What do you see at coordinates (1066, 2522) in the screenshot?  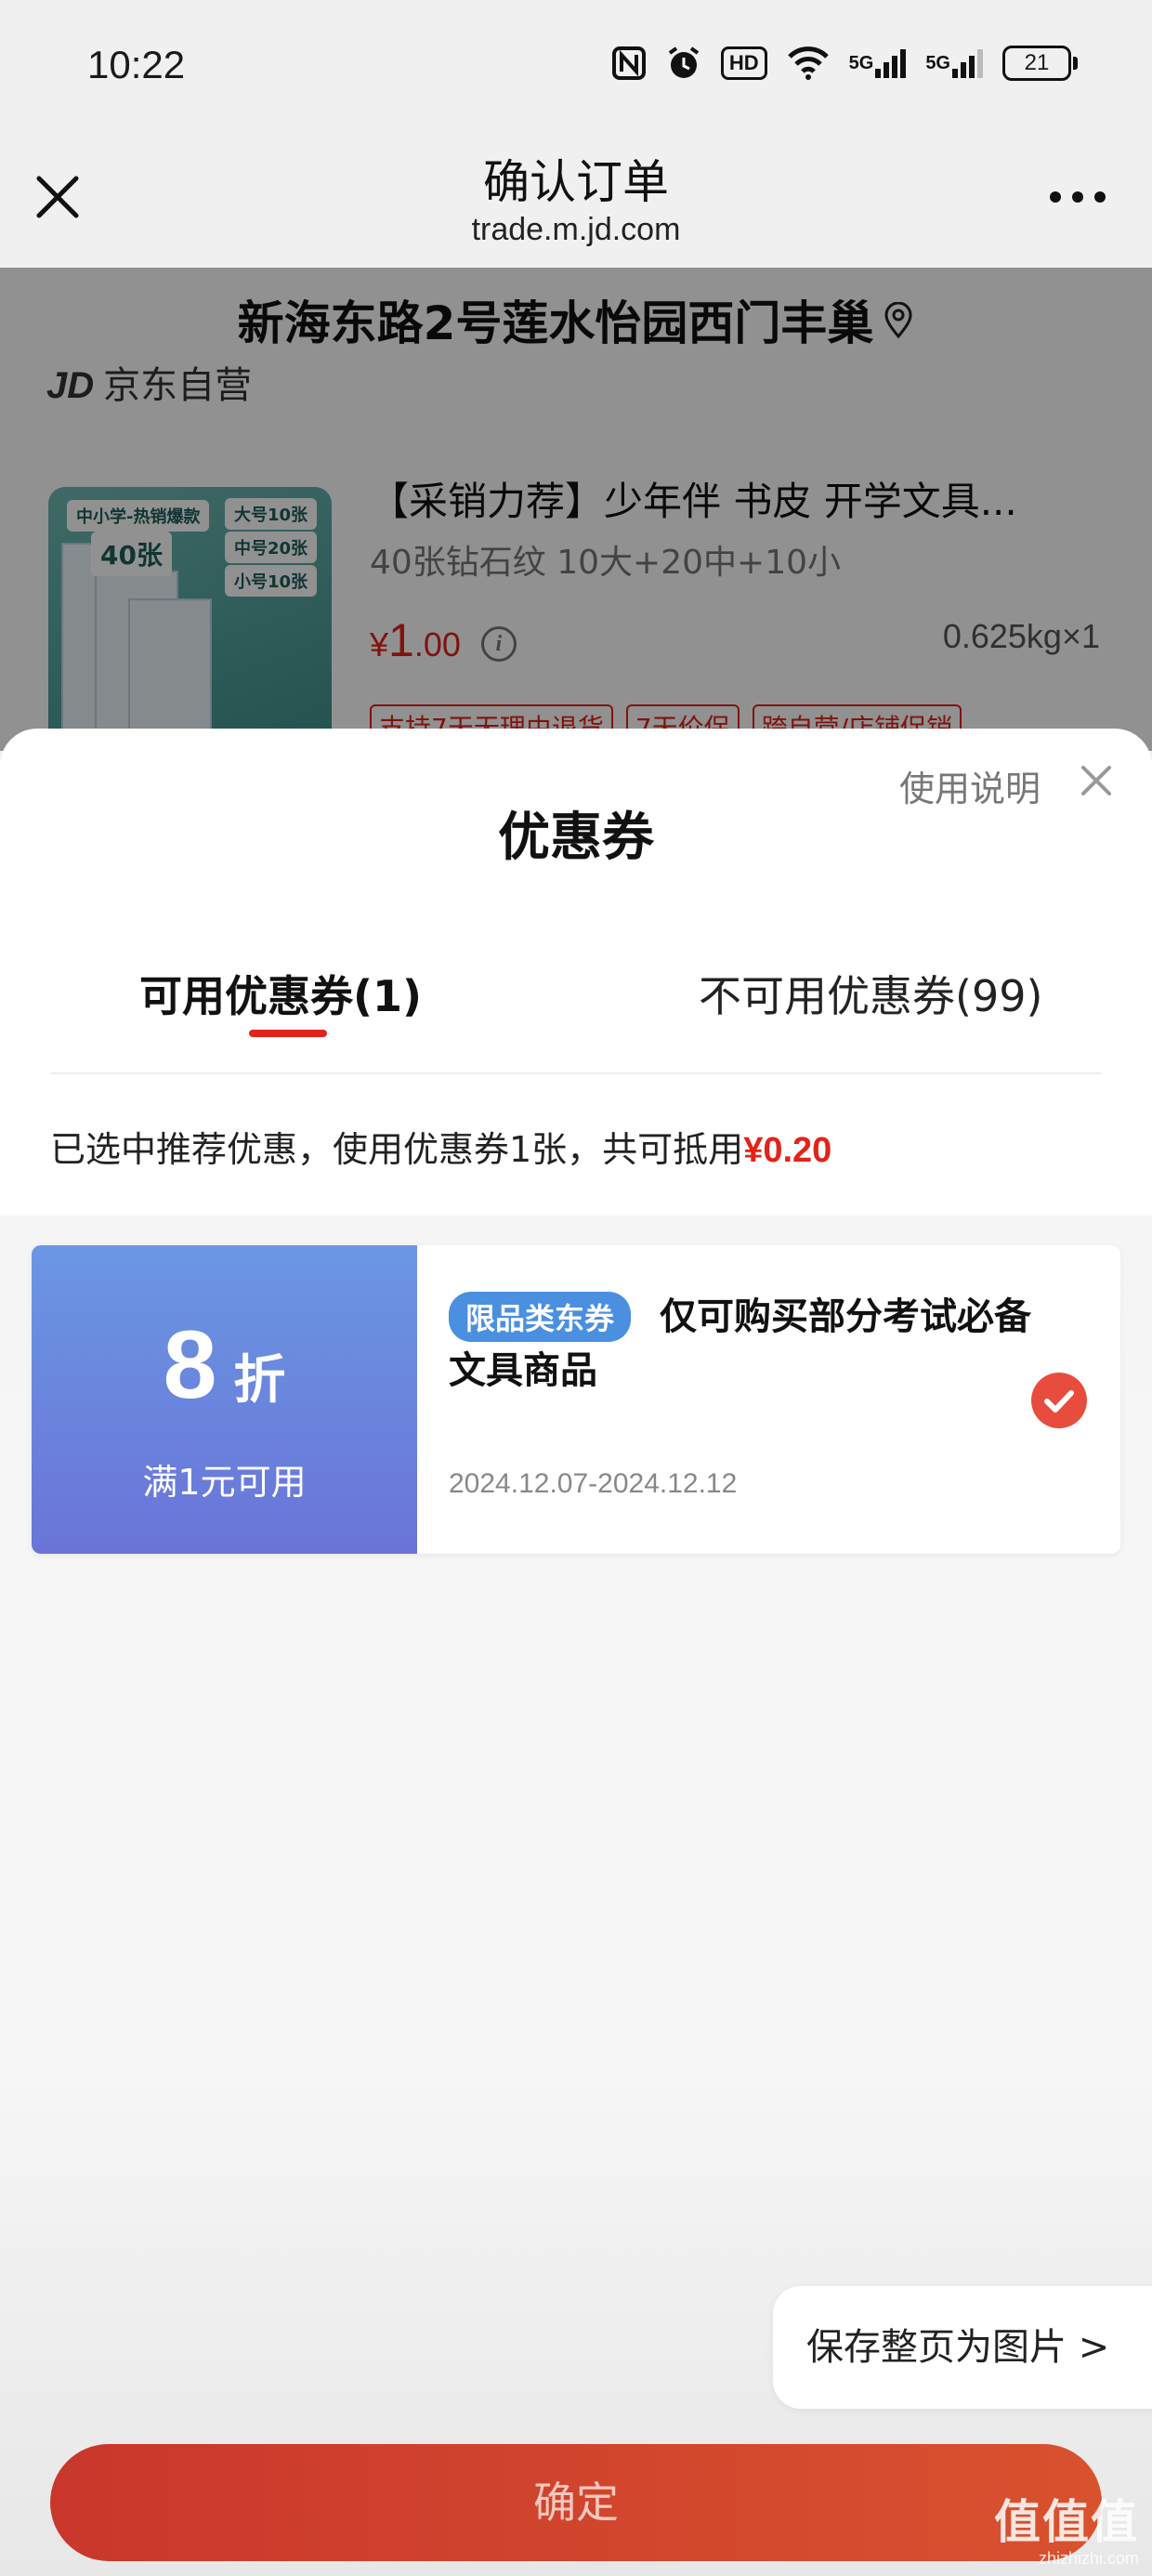 I see `watermark-text: 值值值` at bounding box center [1066, 2522].